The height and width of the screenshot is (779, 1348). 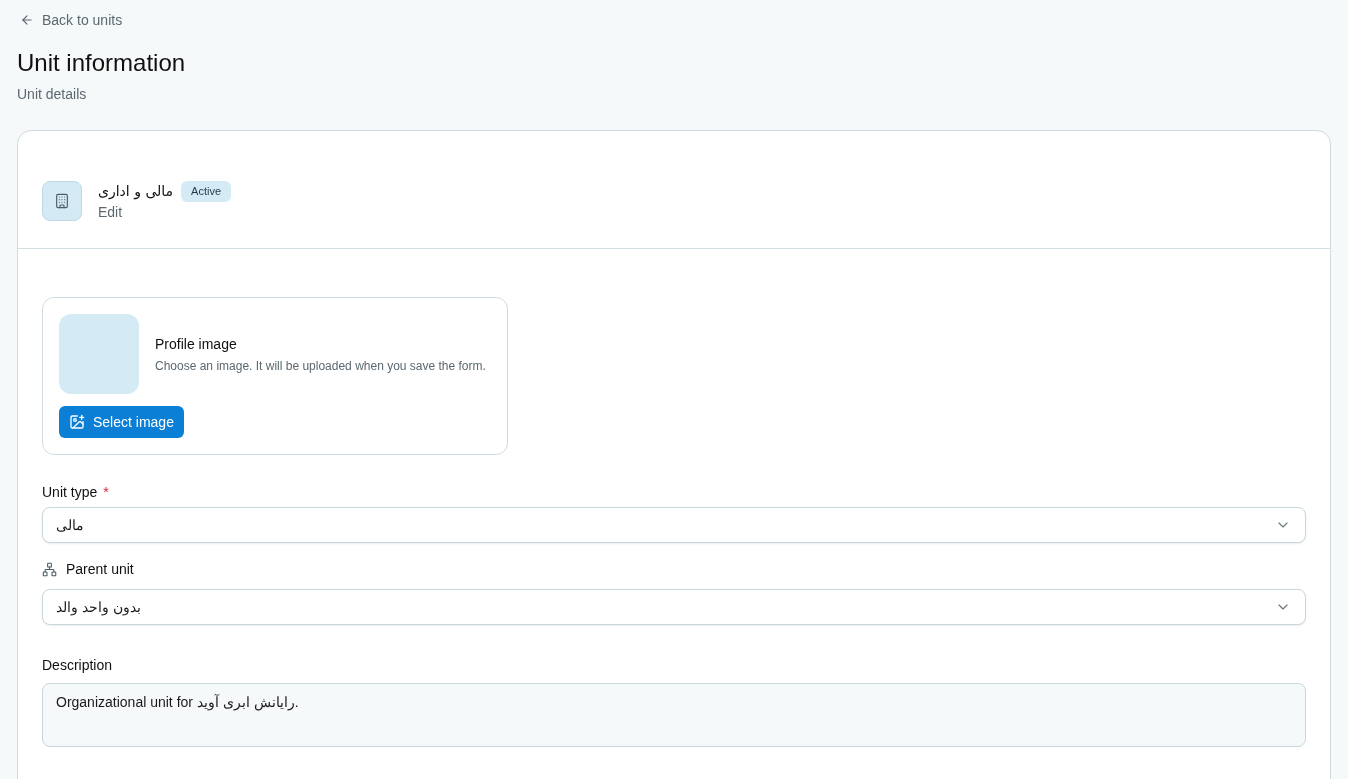 I want to click on unit-name: مالی و اداری, so click(x=136, y=191).